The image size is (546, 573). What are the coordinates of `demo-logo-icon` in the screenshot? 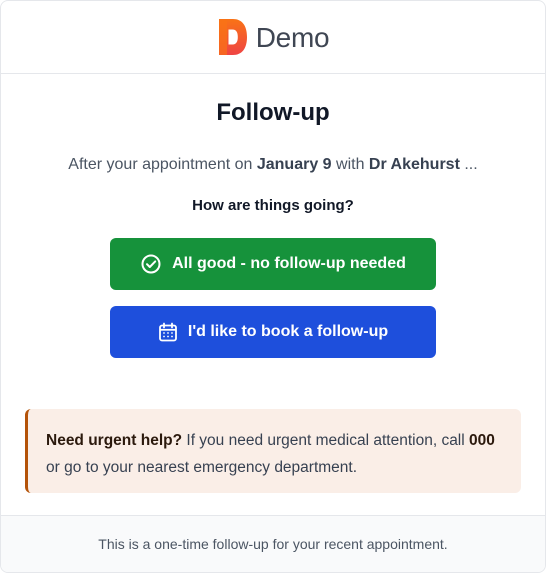 It's located at (232, 37).